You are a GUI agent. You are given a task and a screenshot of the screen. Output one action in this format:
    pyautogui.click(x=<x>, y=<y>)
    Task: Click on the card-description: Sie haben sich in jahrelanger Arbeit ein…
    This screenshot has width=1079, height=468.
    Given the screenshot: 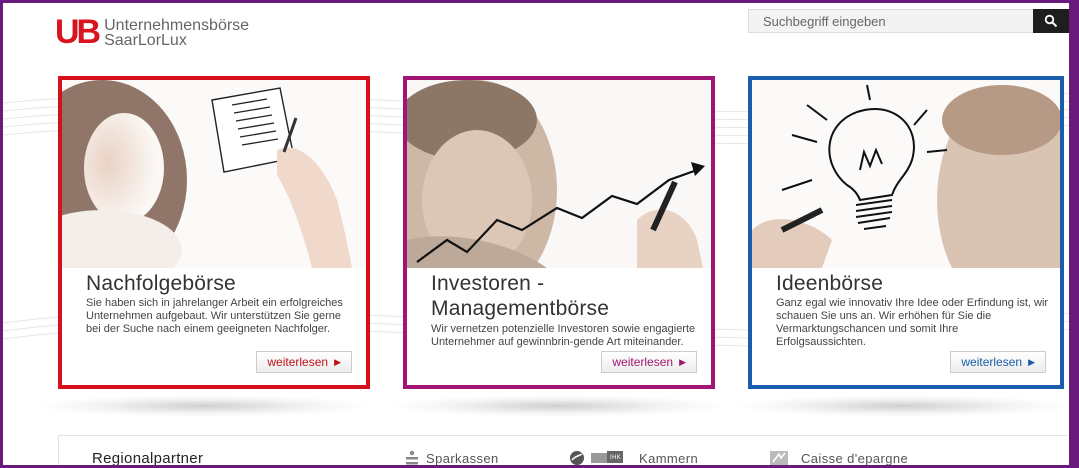 What is the action you would take?
    pyautogui.click(x=214, y=316)
    